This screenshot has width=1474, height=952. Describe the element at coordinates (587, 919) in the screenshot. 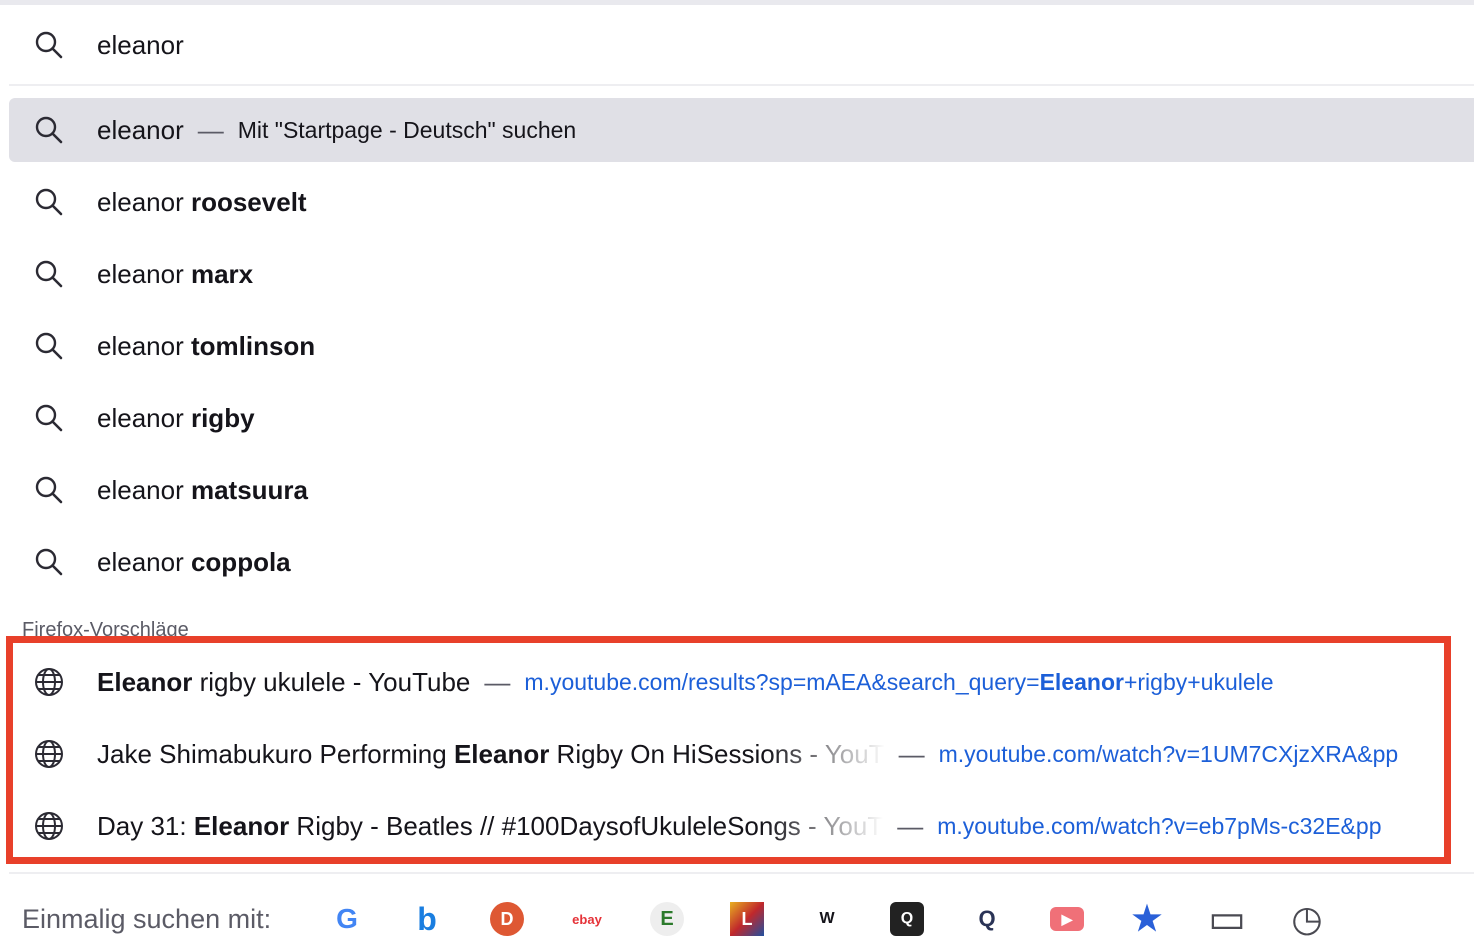

I see `ebay-icon: ebay` at that location.